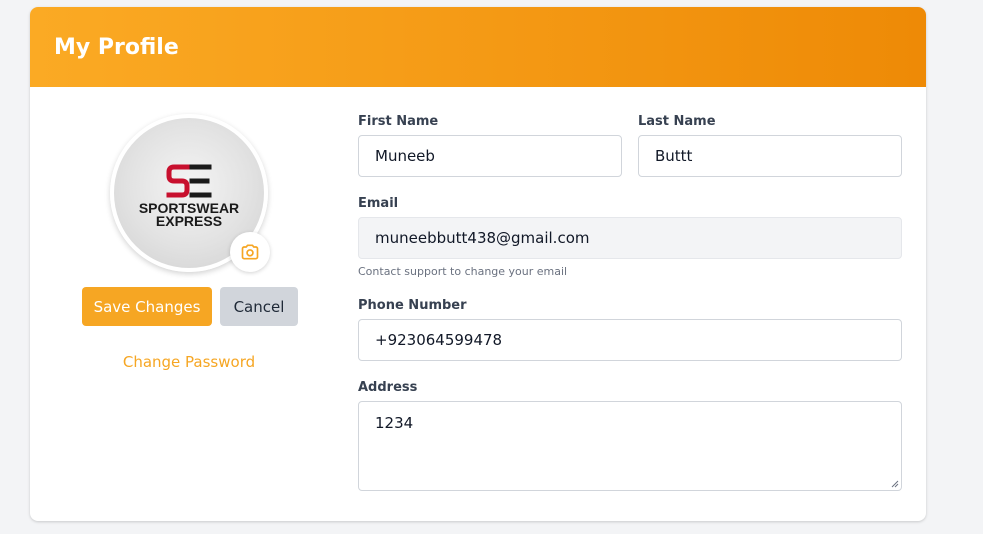 The image size is (983, 534). Describe the element at coordinates (630, 340) in the screenshot. I see `phone-input: +923064599478` at that location.